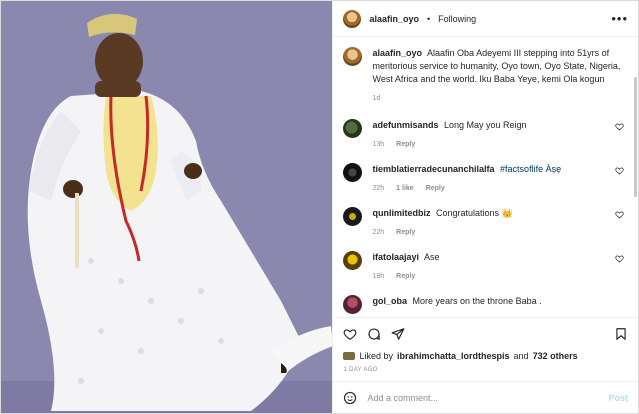  I want to click on liker-avatar, so click(349, 356).